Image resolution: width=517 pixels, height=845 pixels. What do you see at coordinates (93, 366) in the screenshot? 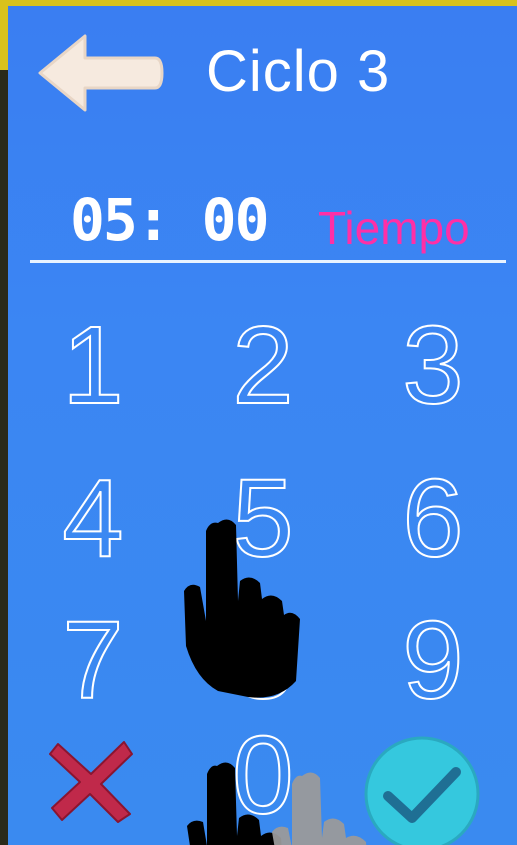
I see `key-1: 1` at bounding box center [93, 366].